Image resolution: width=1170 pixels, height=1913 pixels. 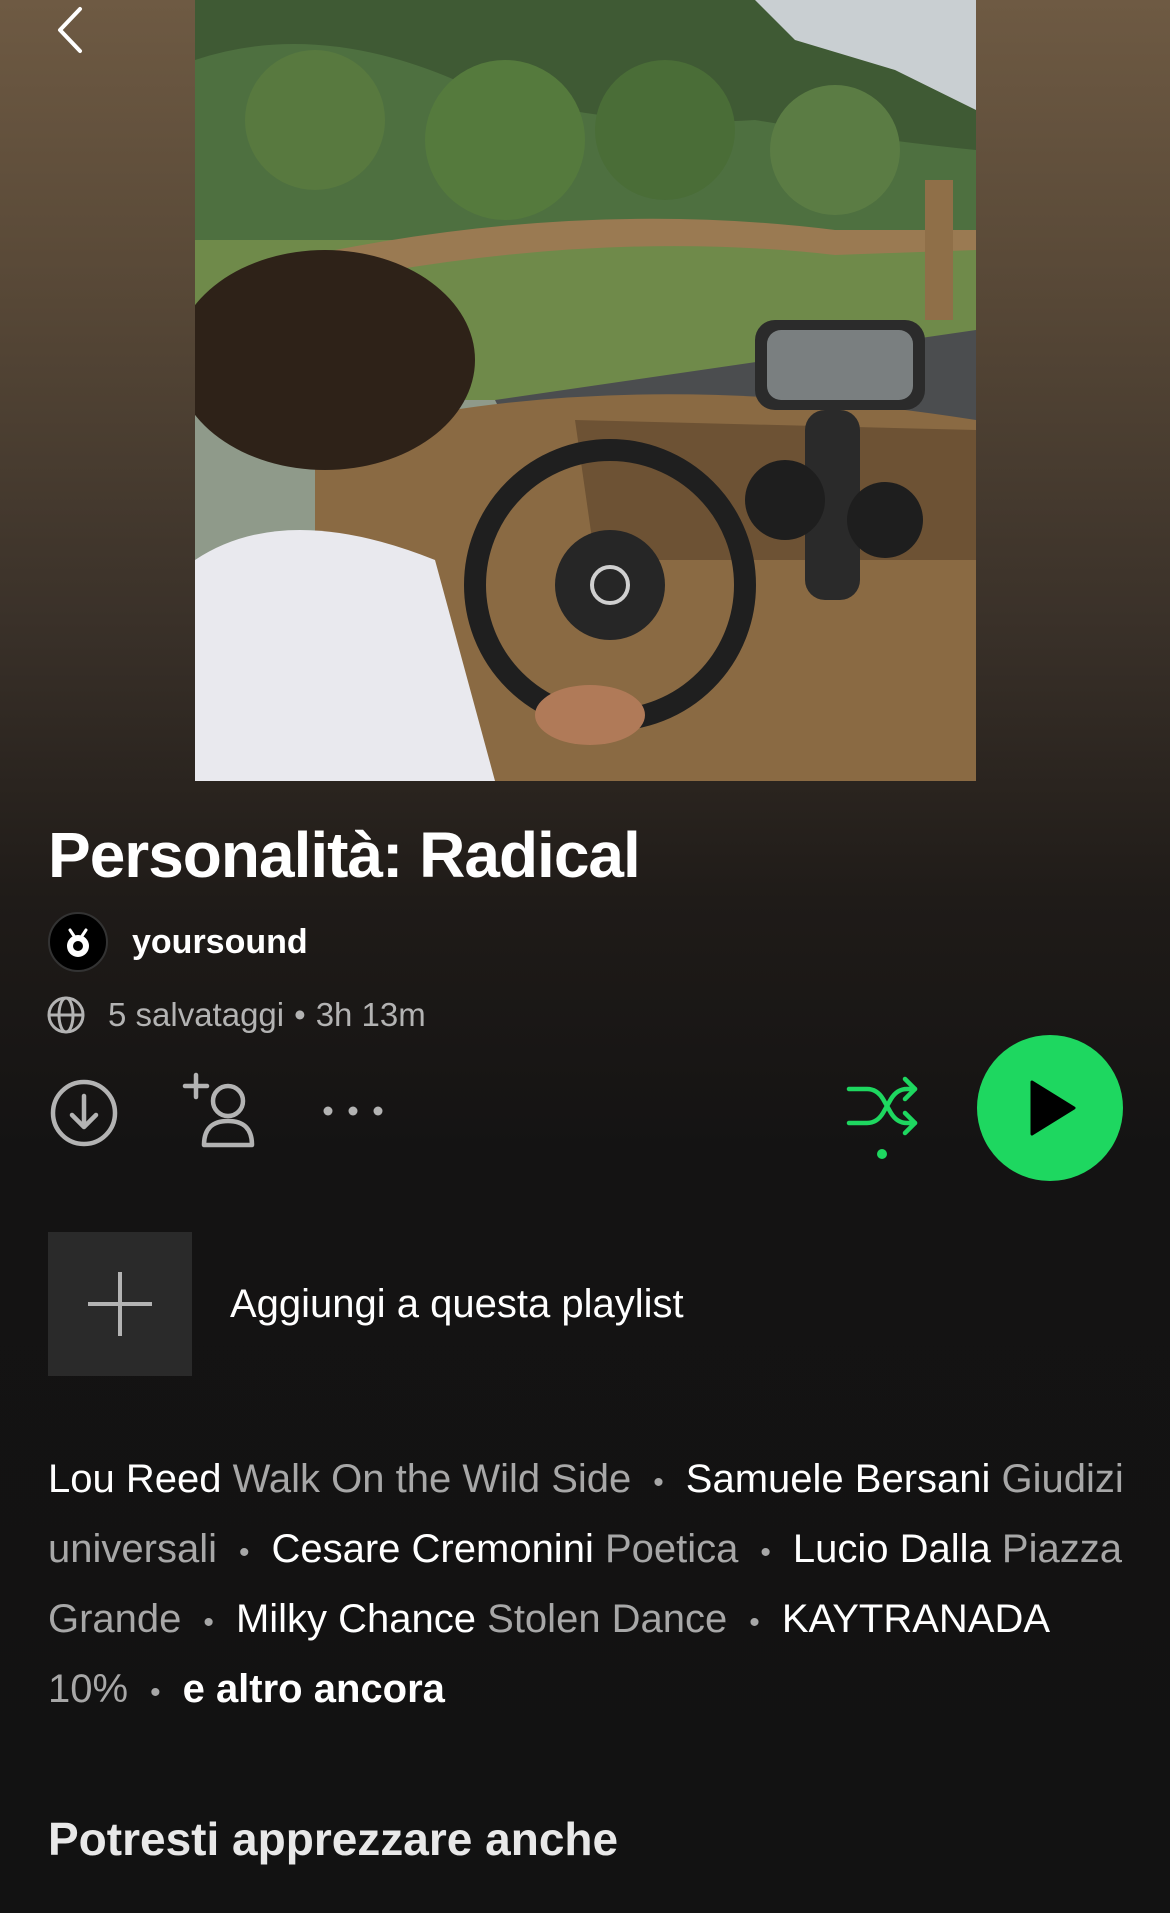 I want to click on playlist-owner: yoursound, so click(x=178, y=942).